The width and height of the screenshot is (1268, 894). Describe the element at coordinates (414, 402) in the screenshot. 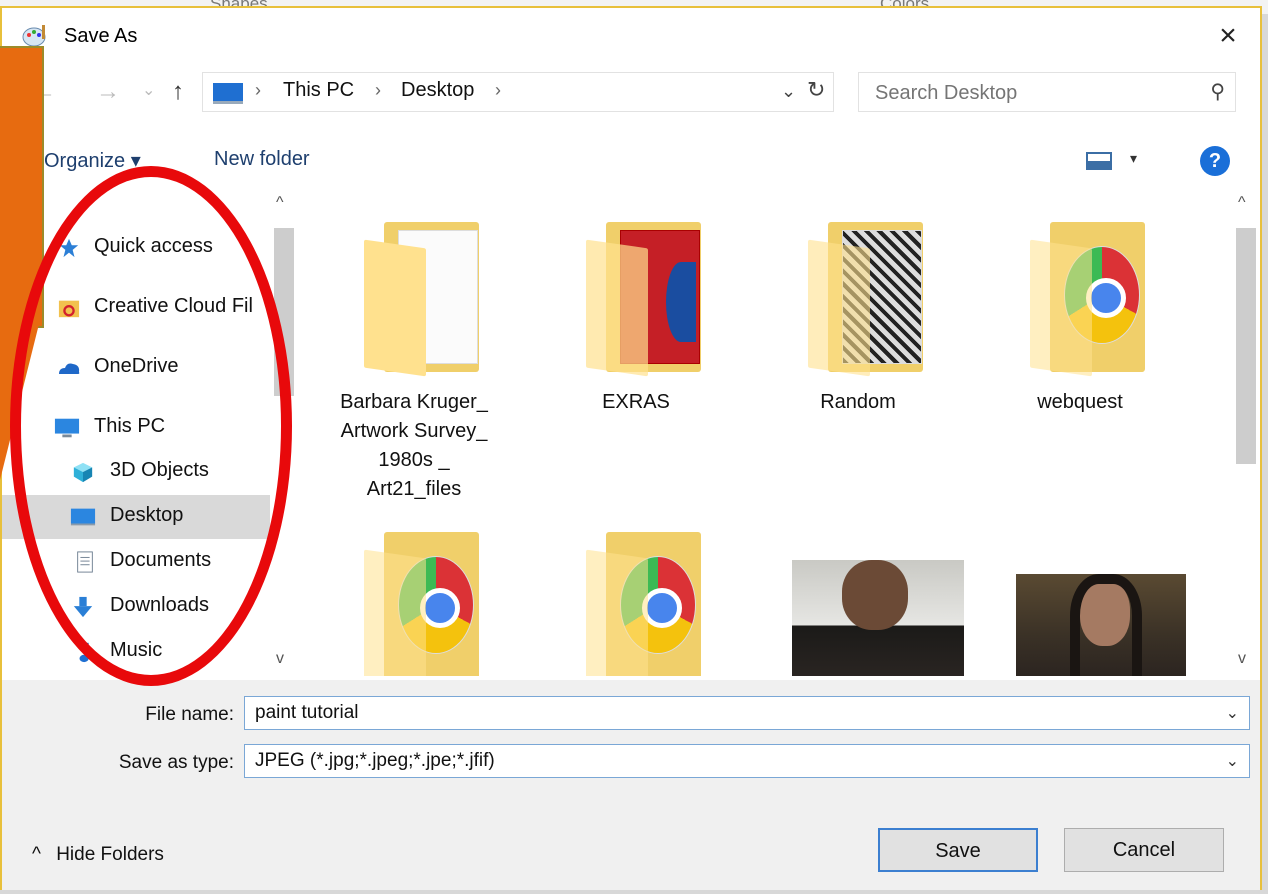

I see `file-name: Barbara Kruger_` at that location.